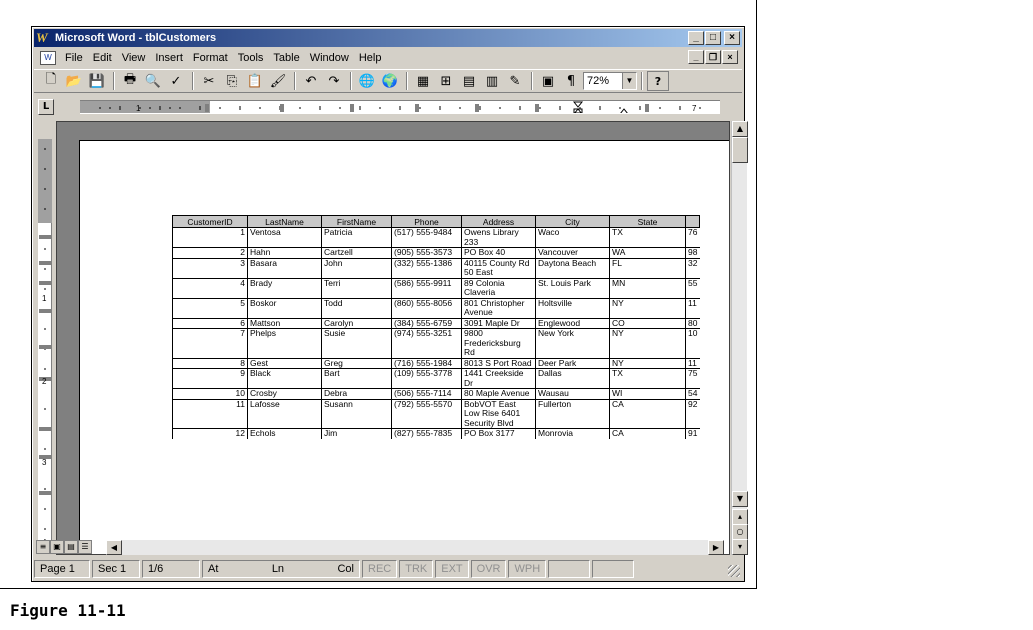  Describe the element at coordinates (210, 221) in the screenshot. I see `column-header: CustomerID` at that location.